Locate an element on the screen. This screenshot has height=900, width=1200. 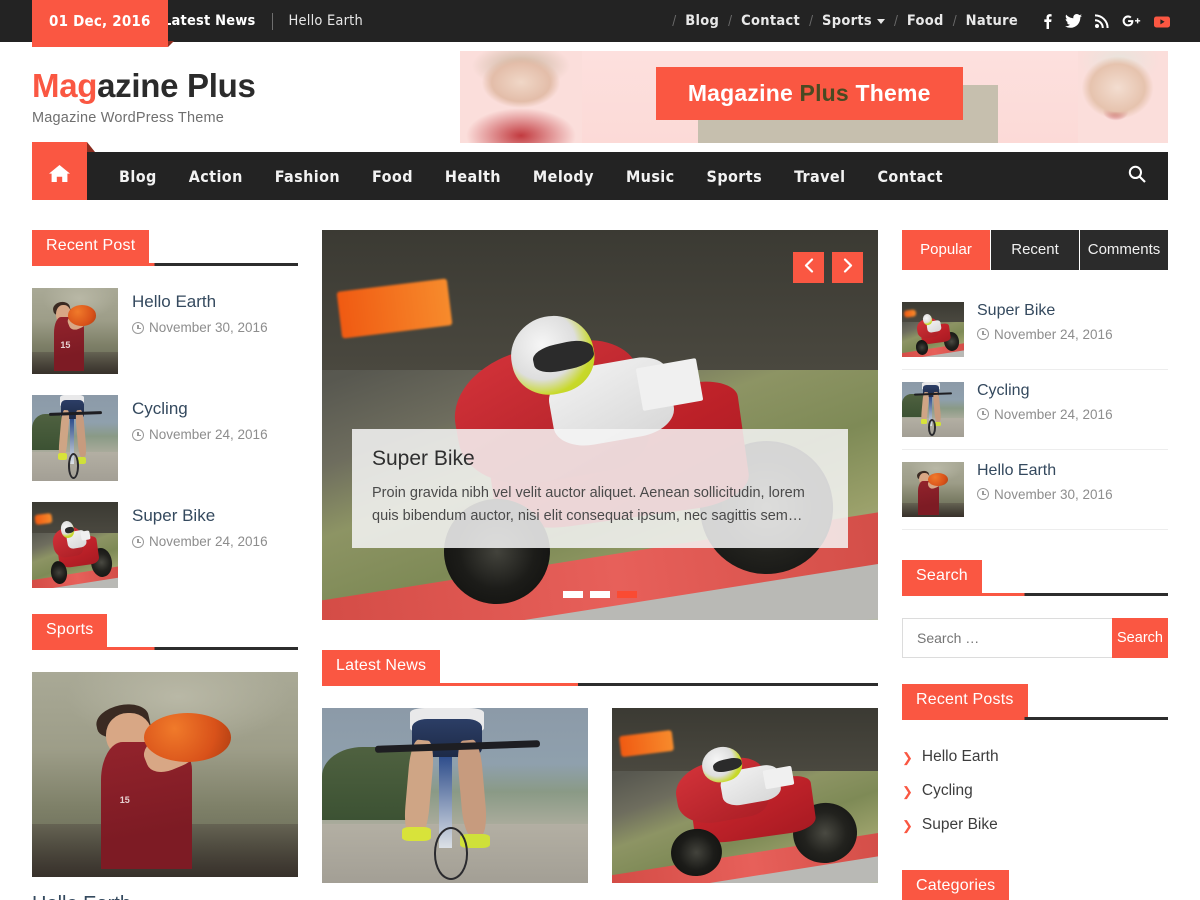
top-nav-item-sports: Sports is located at coordinates (853, 21).